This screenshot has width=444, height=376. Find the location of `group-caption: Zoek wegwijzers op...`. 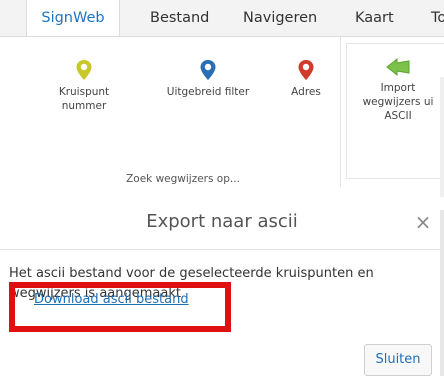

group-caption: Zoek wegwijzers op... is located at coordinates (183, 179).